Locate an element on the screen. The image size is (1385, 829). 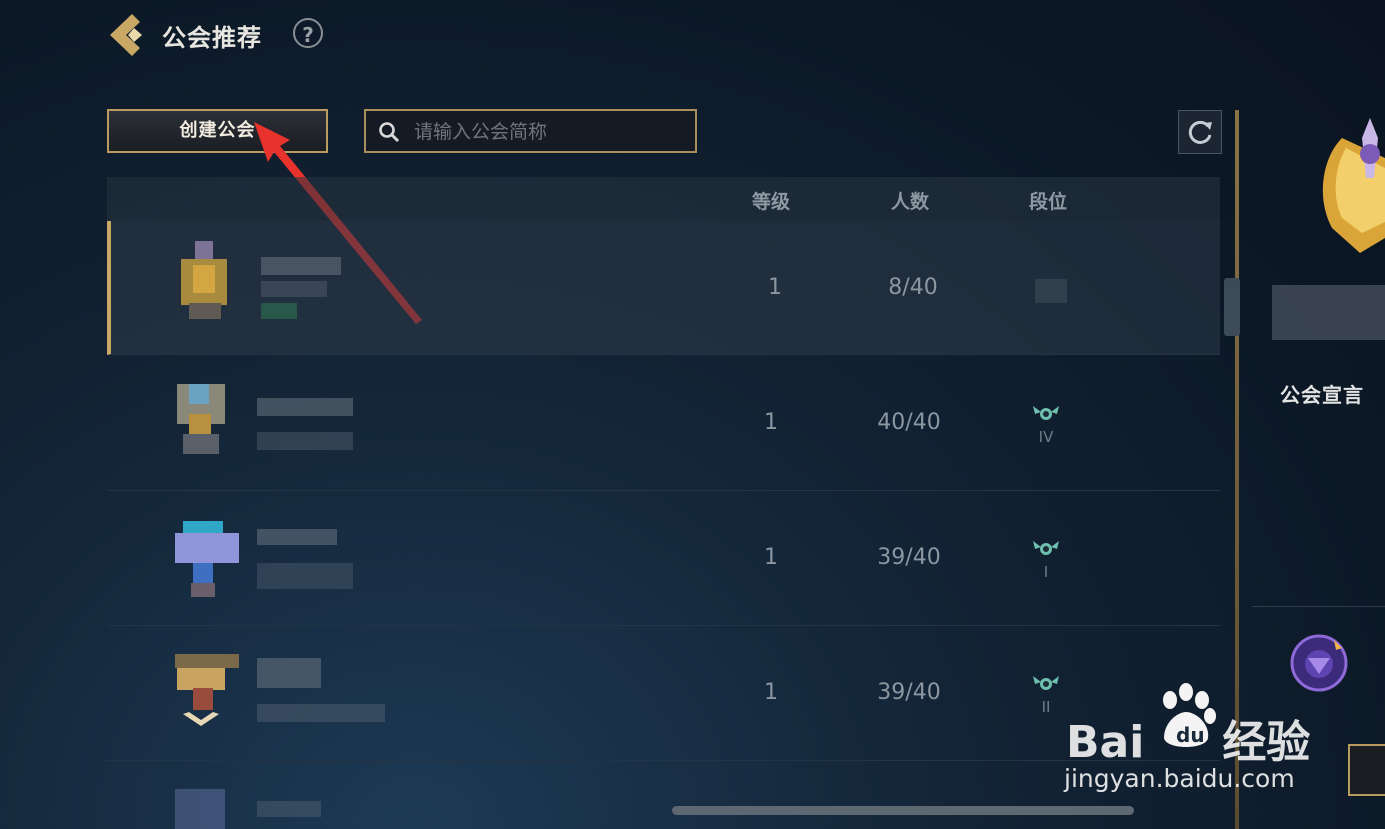
manifesto-title: 公会宣言 is located at coordinates (1322, 395).